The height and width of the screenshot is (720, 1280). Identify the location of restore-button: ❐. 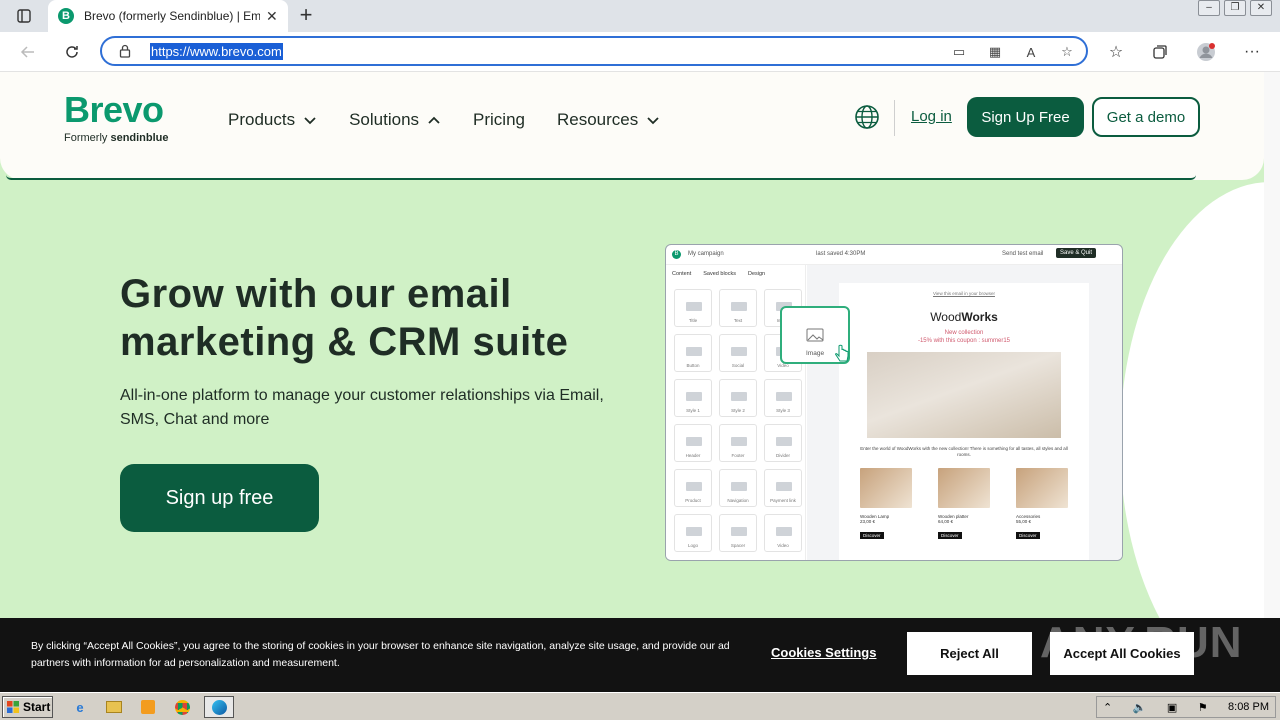
(1235, 8).